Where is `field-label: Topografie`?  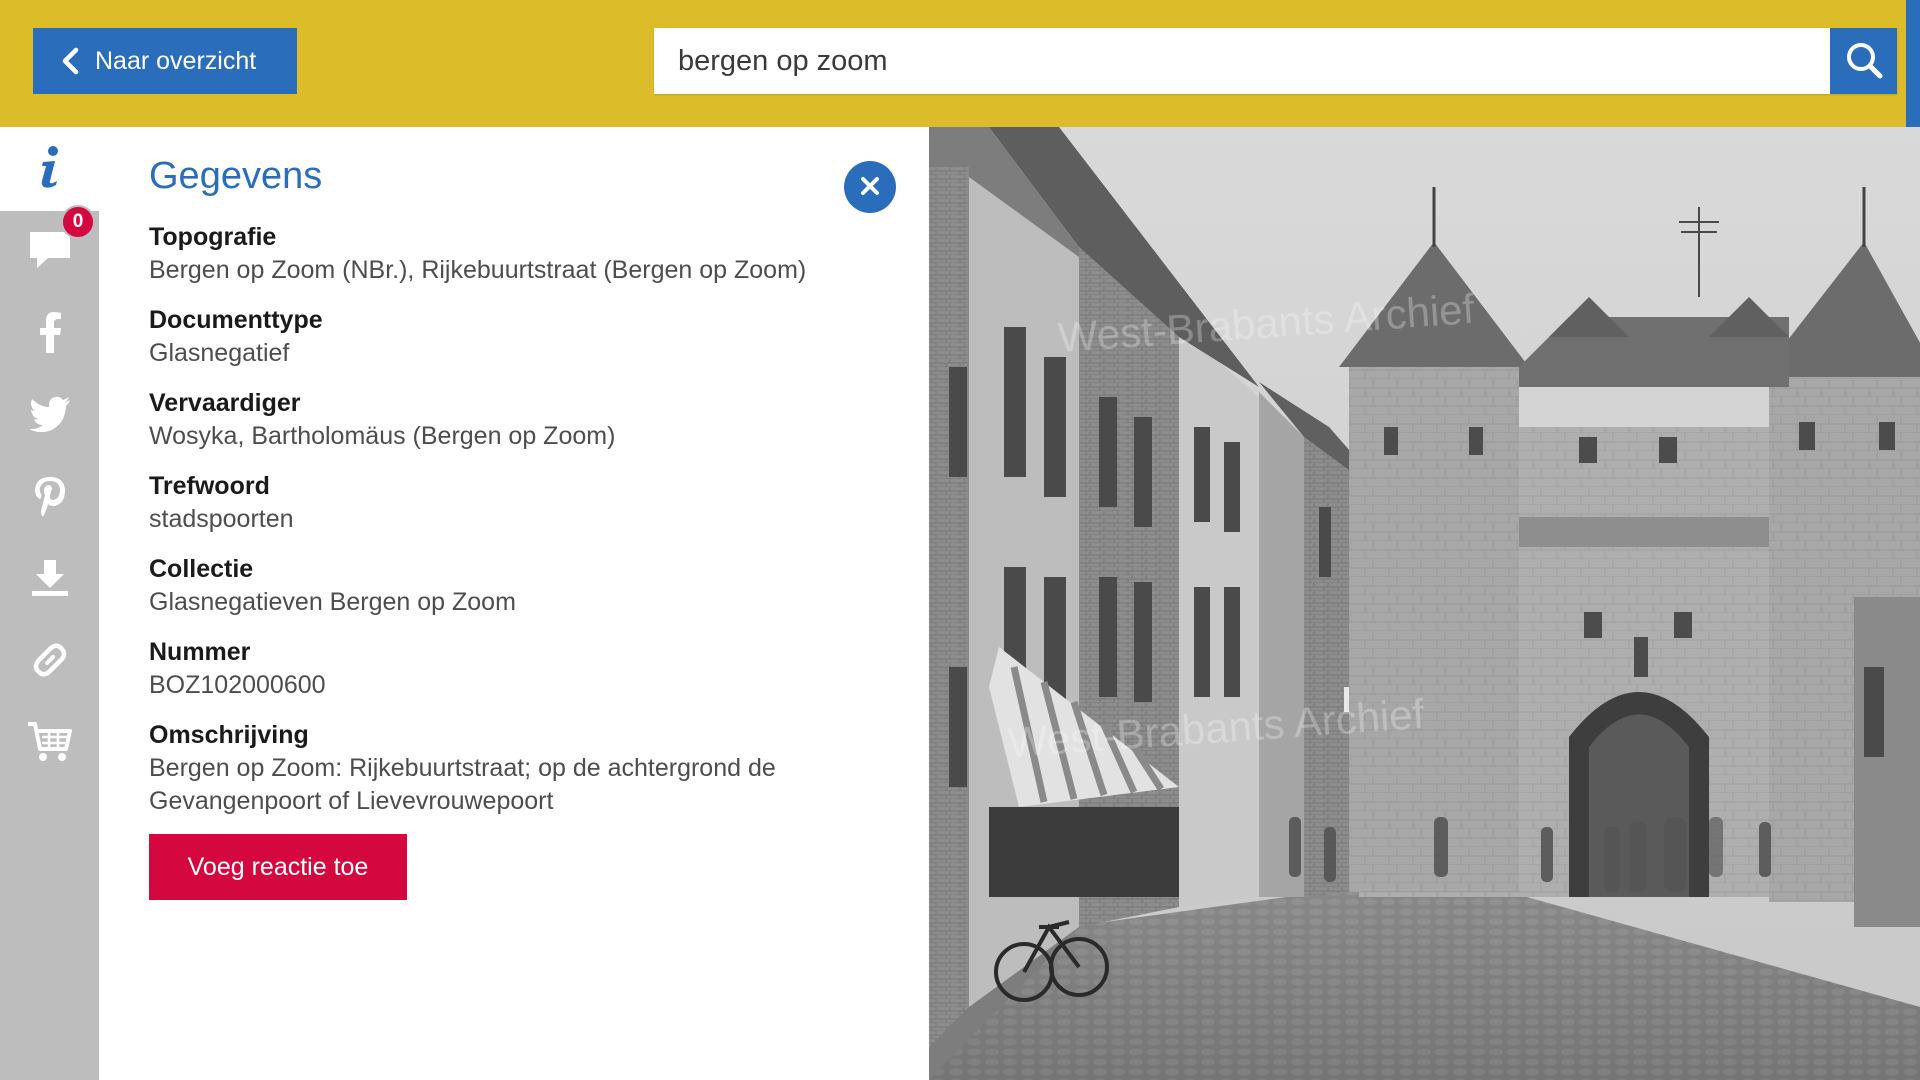
field-label: Topografie is located at coordinates (213, 237).